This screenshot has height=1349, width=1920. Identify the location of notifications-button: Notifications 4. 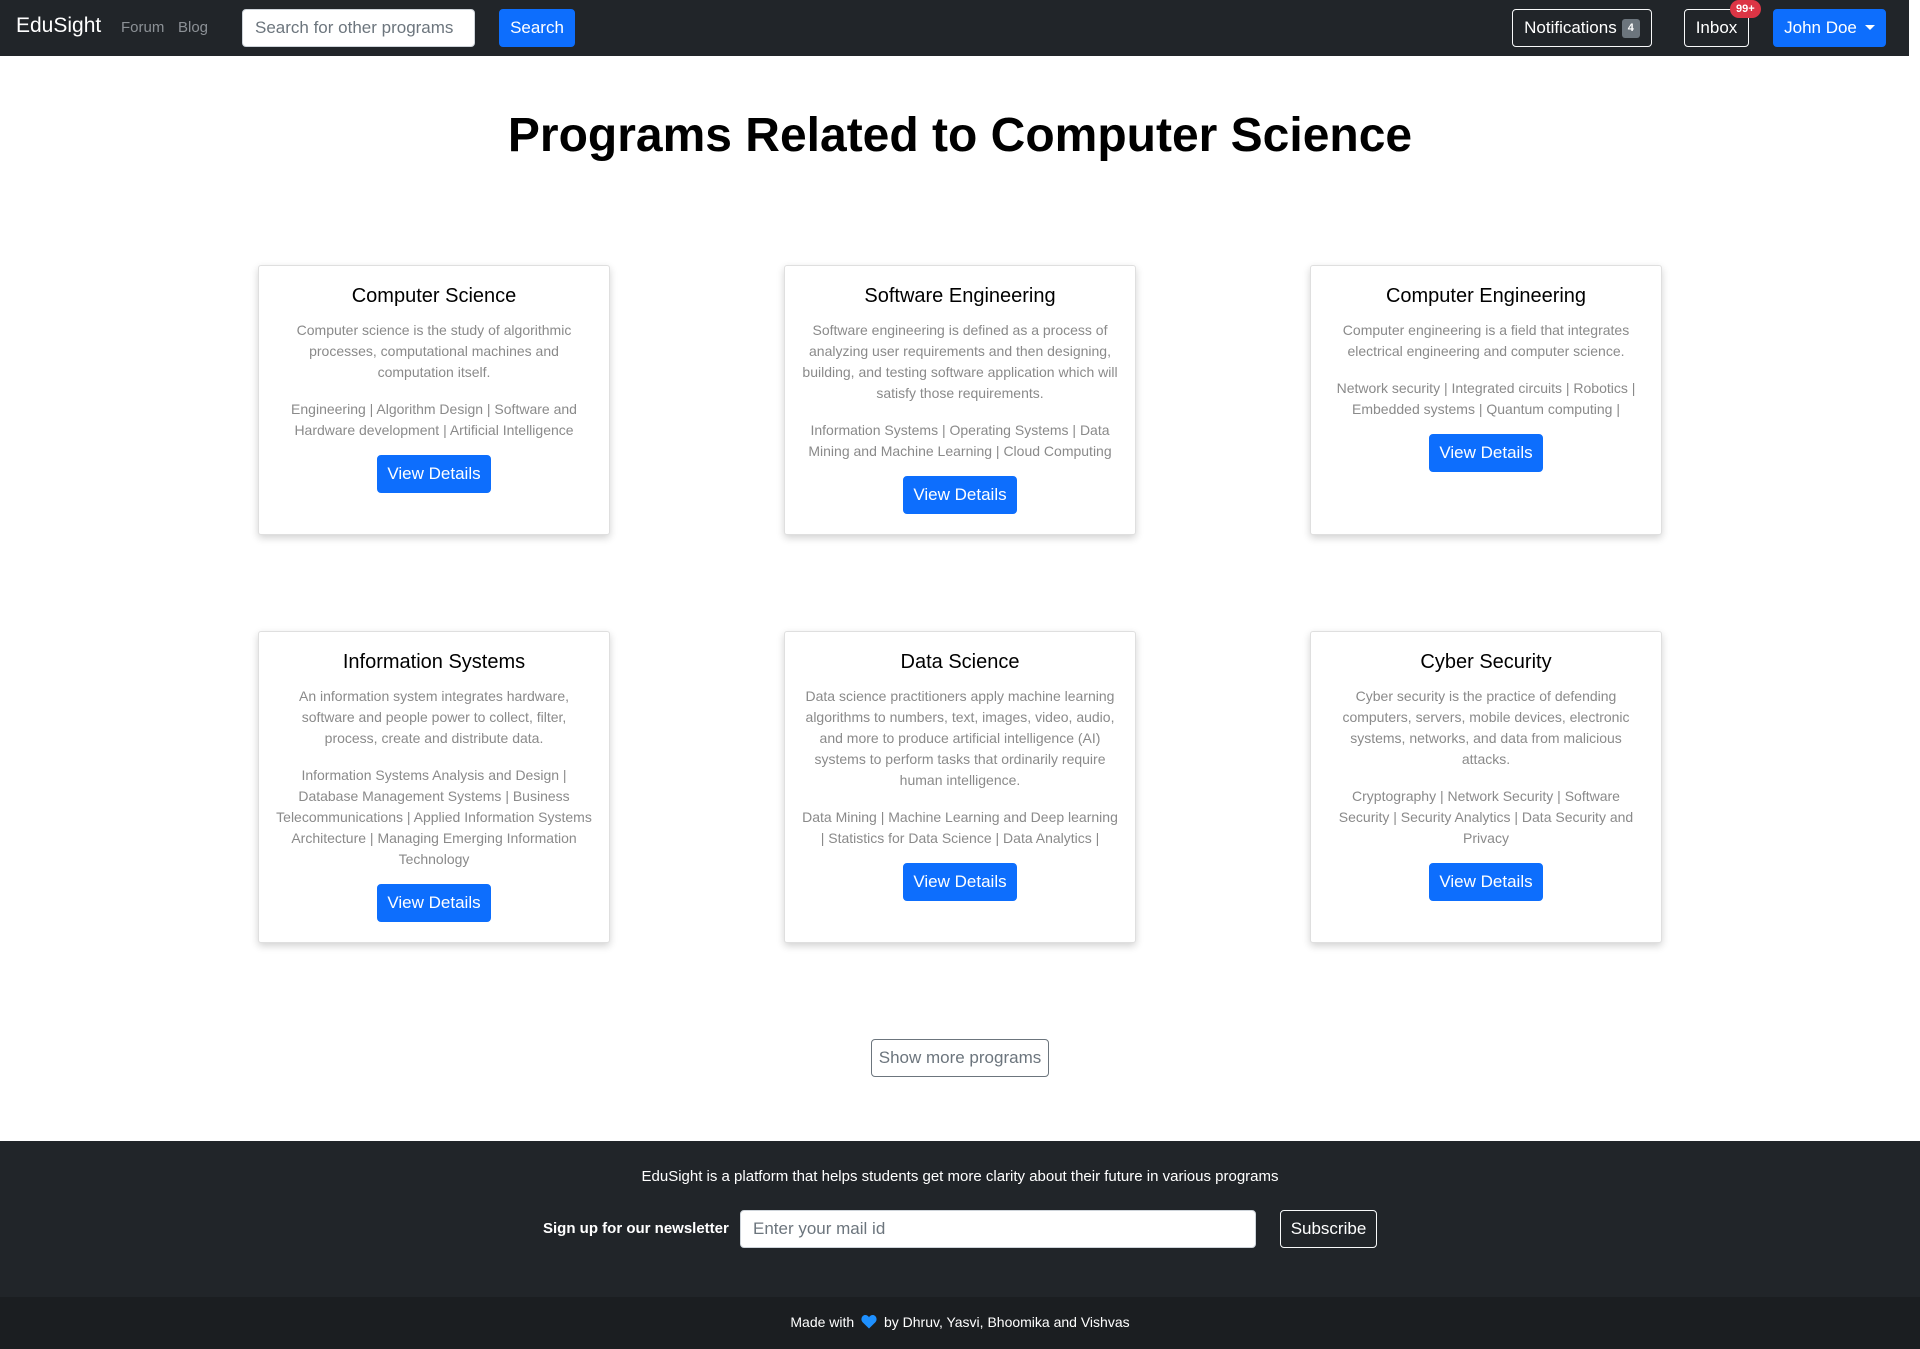
(1582, 28).